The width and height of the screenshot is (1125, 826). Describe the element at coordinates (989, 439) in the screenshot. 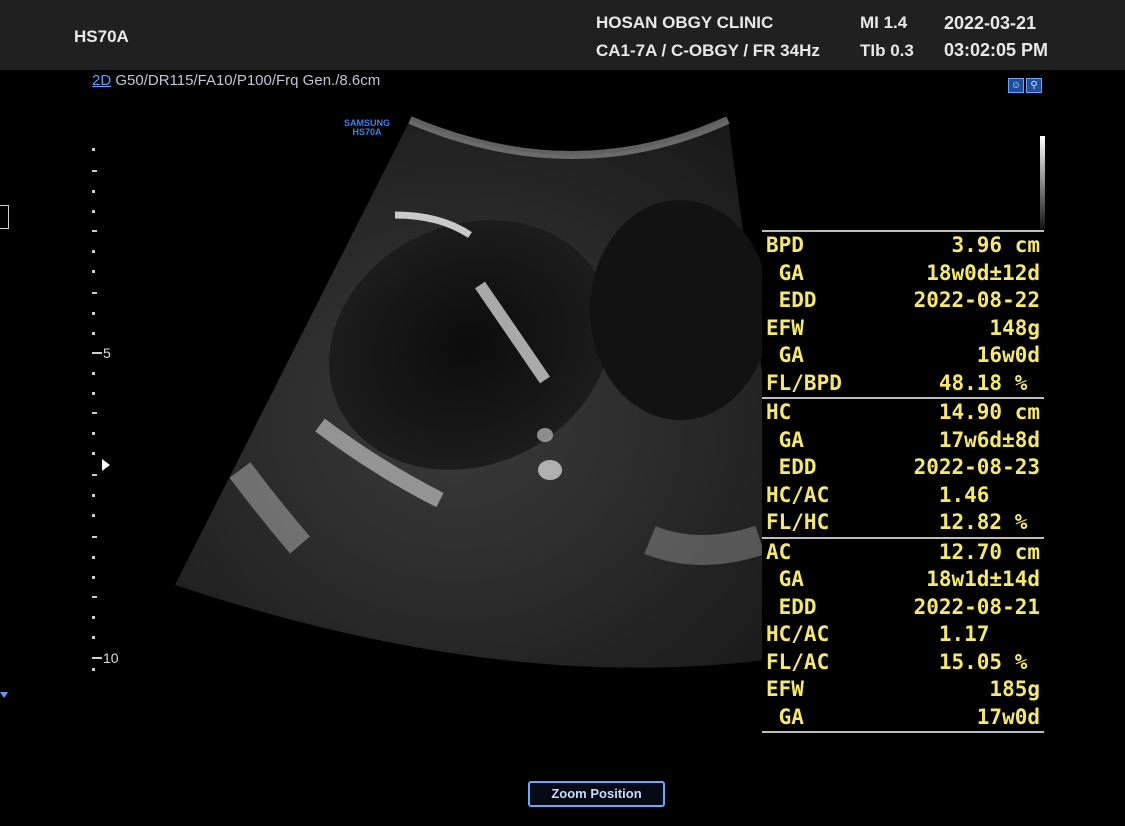

I see `measurement-value: 17w6d±8d` at that location.